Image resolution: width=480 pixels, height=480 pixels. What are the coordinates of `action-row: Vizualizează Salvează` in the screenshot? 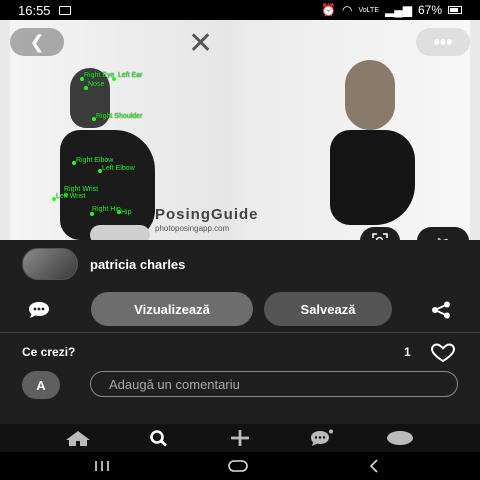 It's located at (240, 310).